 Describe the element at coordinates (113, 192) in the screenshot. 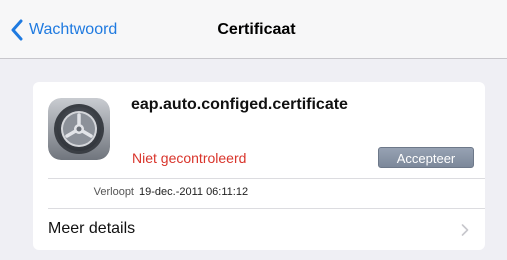

I see `expiry-label: Verloopt` at that location.